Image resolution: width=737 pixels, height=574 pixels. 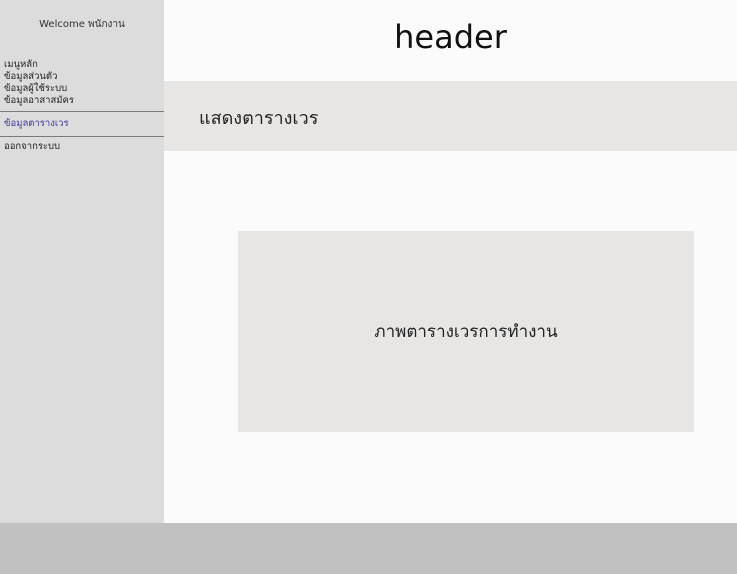 I want to click on sidebar-item-profile: ข้อมูลส่วนตัว, so click(x=82, y=77).